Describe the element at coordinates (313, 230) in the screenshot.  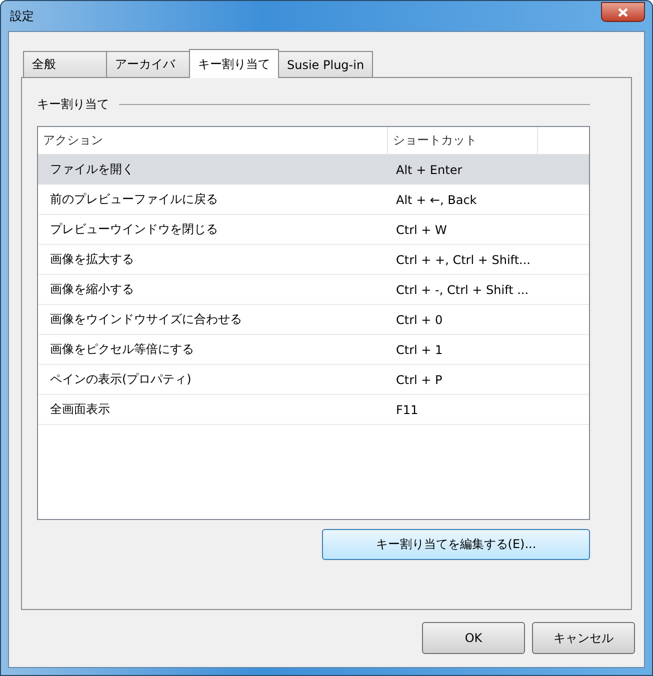
I see `table-row: プレビューウインドウを閉じる Ctrl + W` at that location.